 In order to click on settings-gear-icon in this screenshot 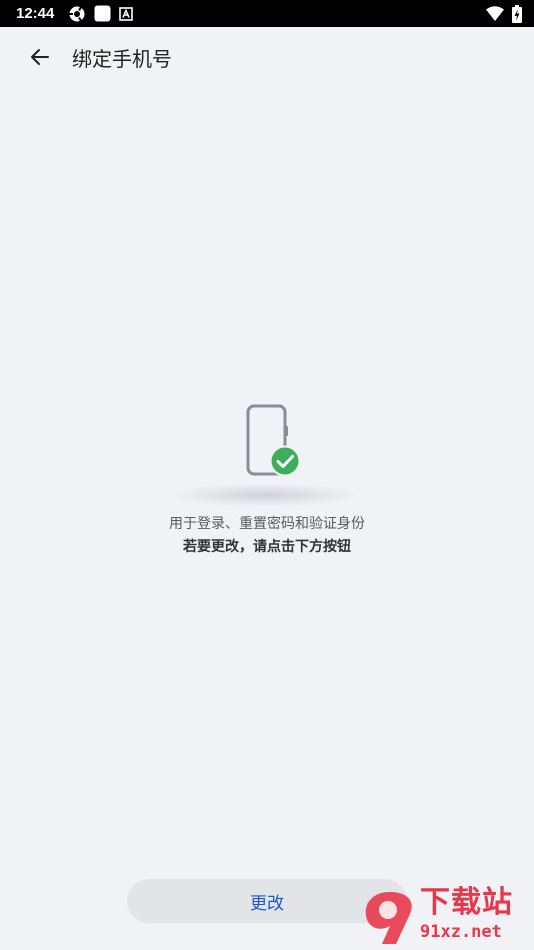, I will do `click(77, 14)`.